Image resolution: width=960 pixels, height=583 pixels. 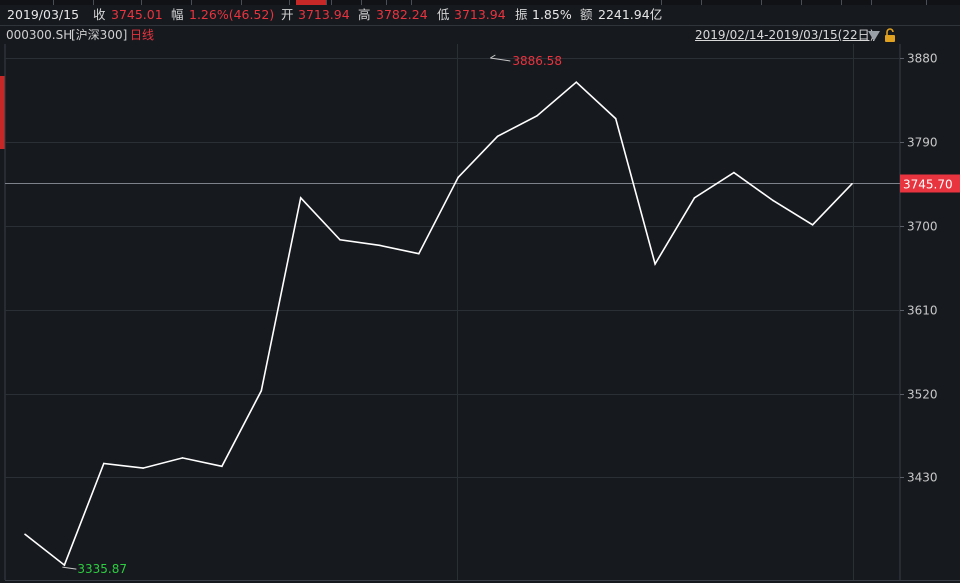 I want to click on y-tick-label: 3790, so click(x=922, y=143).